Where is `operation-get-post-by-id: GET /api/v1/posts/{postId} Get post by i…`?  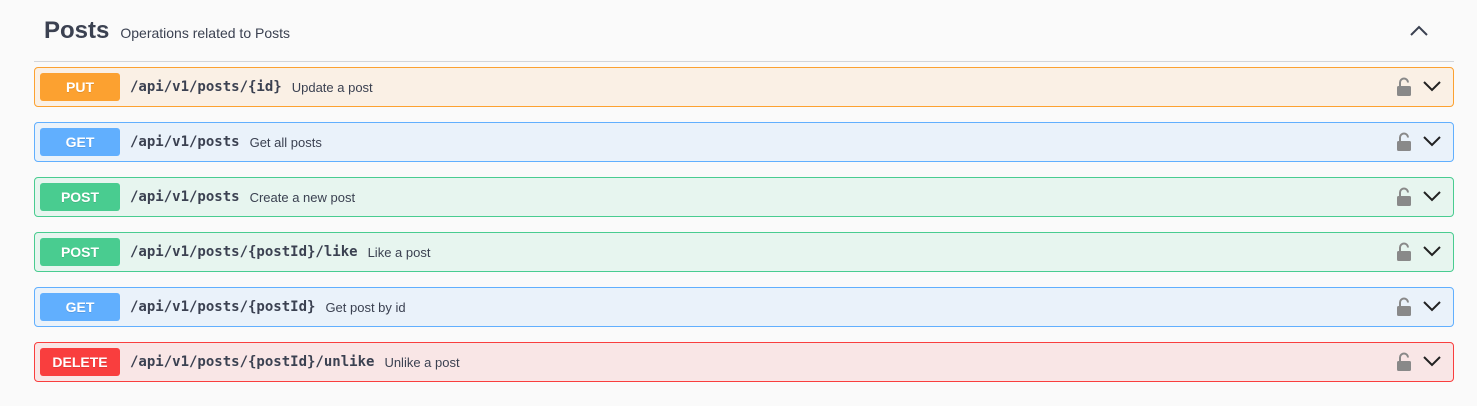 operation-get-post-by-id: GET /api/v1/posts/{postId} Get post by i… is located at coordinates (744, 307).